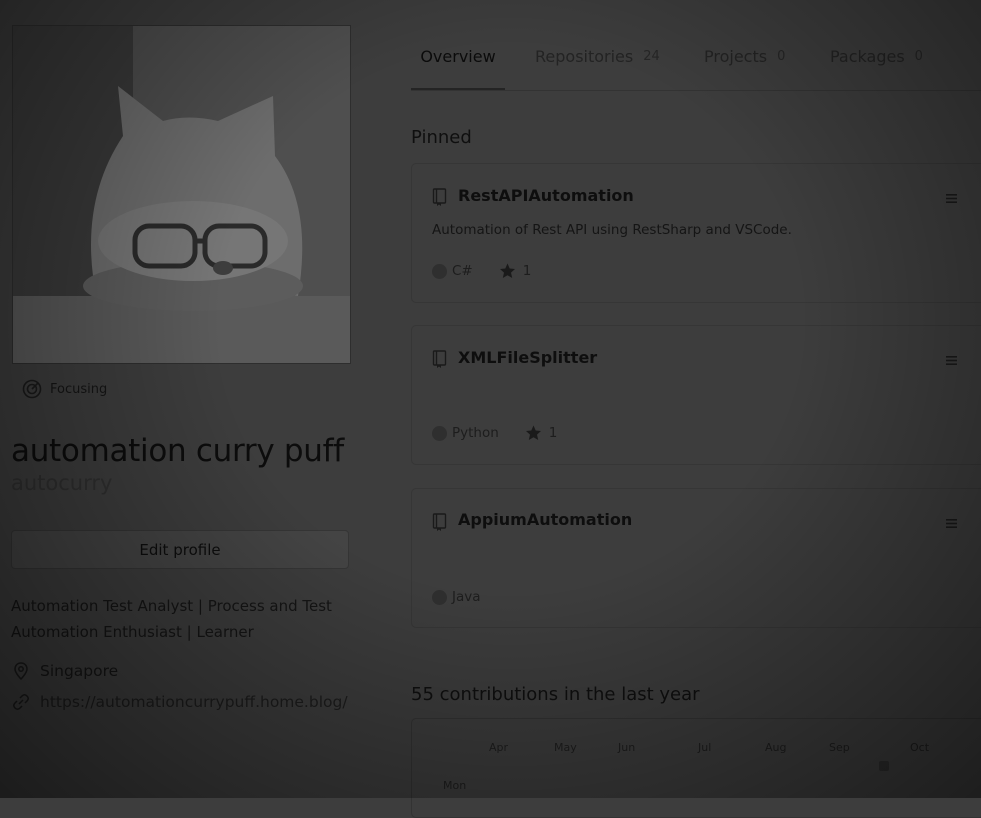 Image resolution: width=981 pixels, height=818 pixels. Describe the element at coordinates (79, 671) in the screenshot. I see `location-text: Singapore` at that location.